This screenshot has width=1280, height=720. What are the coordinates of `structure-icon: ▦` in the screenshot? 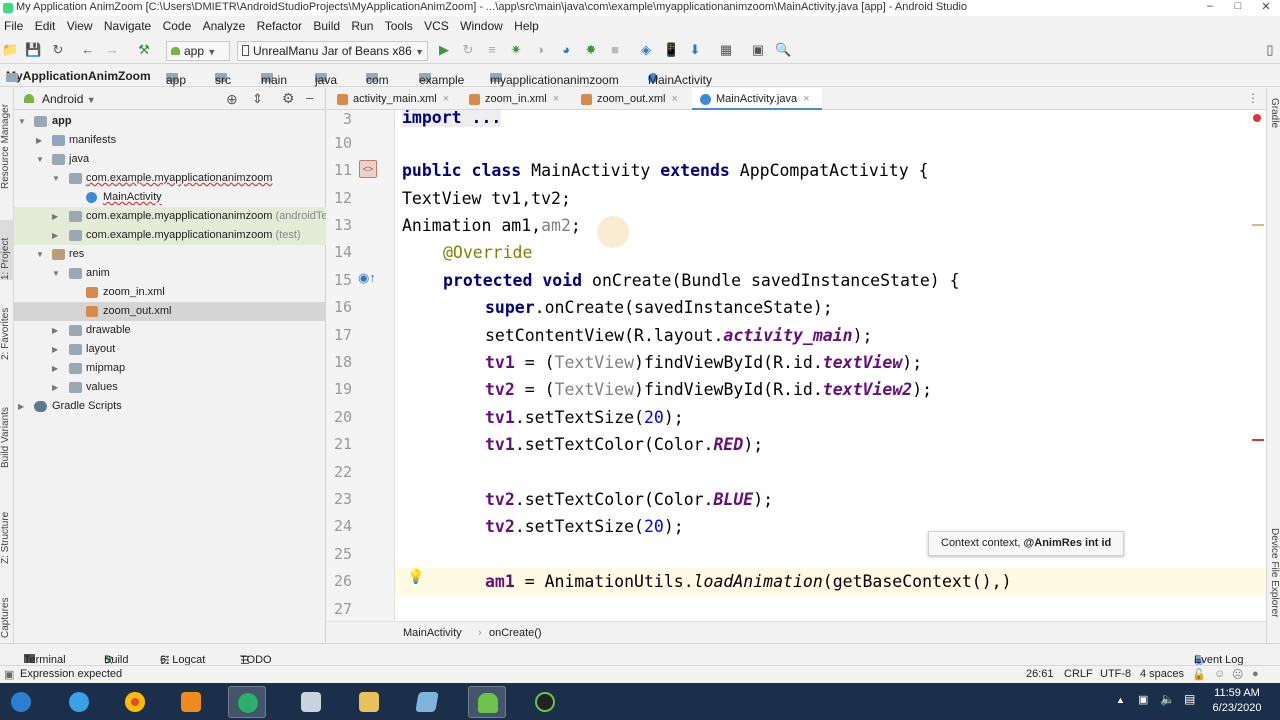 It's located at (726, 50).